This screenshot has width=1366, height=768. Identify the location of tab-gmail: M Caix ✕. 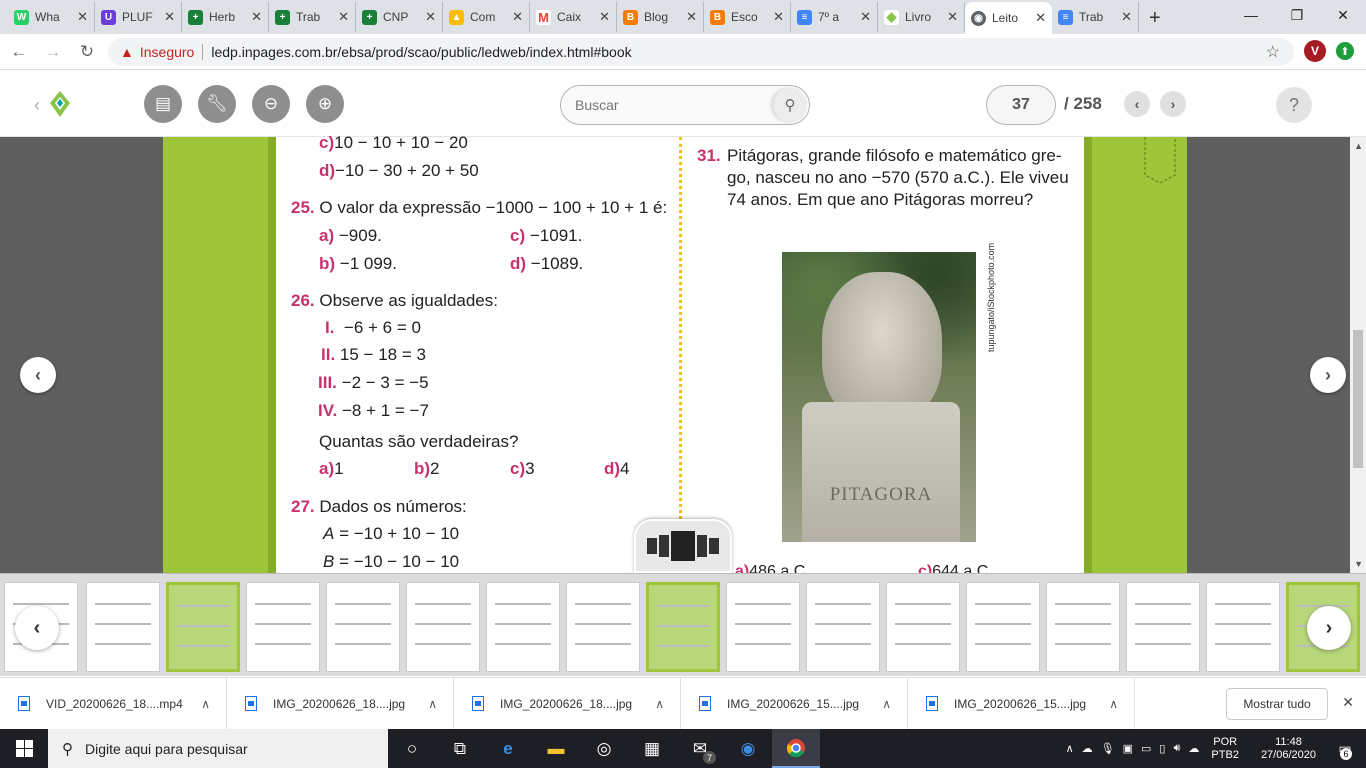
(573, 17).